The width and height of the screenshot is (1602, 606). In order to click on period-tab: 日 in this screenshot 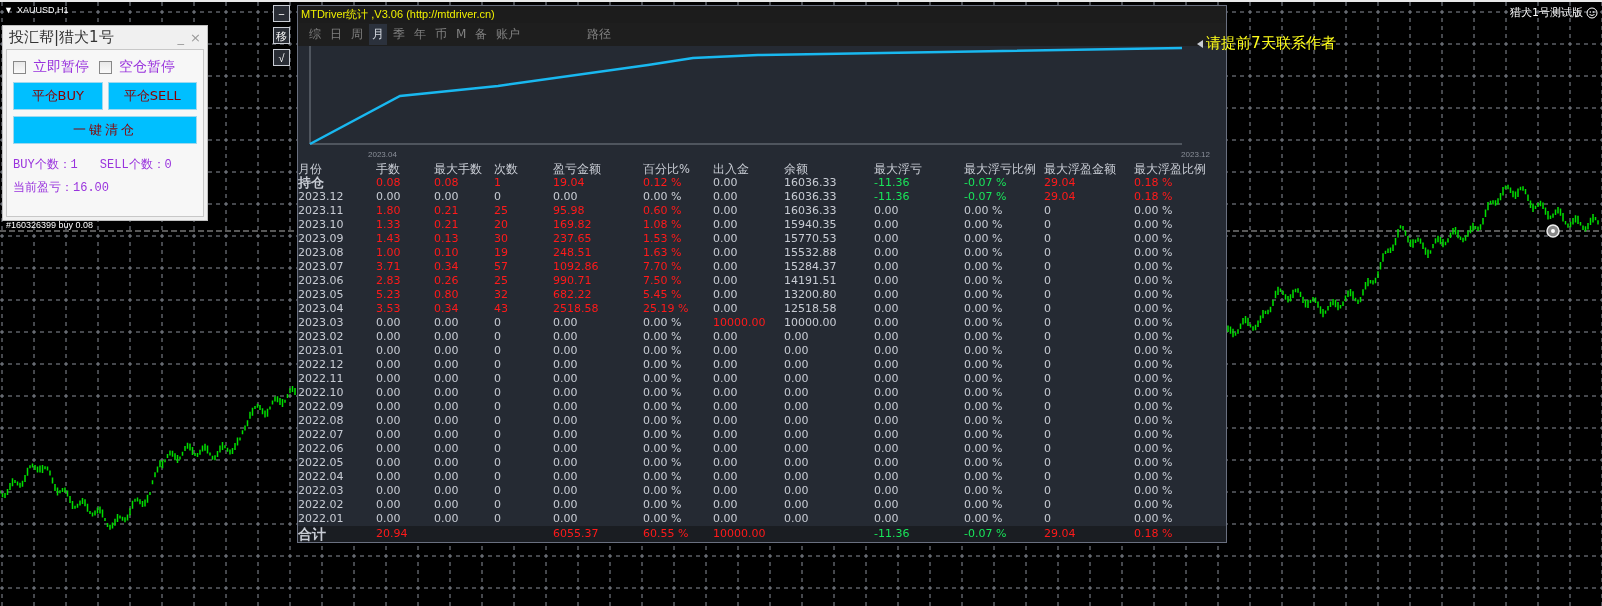, I will do `click(336, 34)`.